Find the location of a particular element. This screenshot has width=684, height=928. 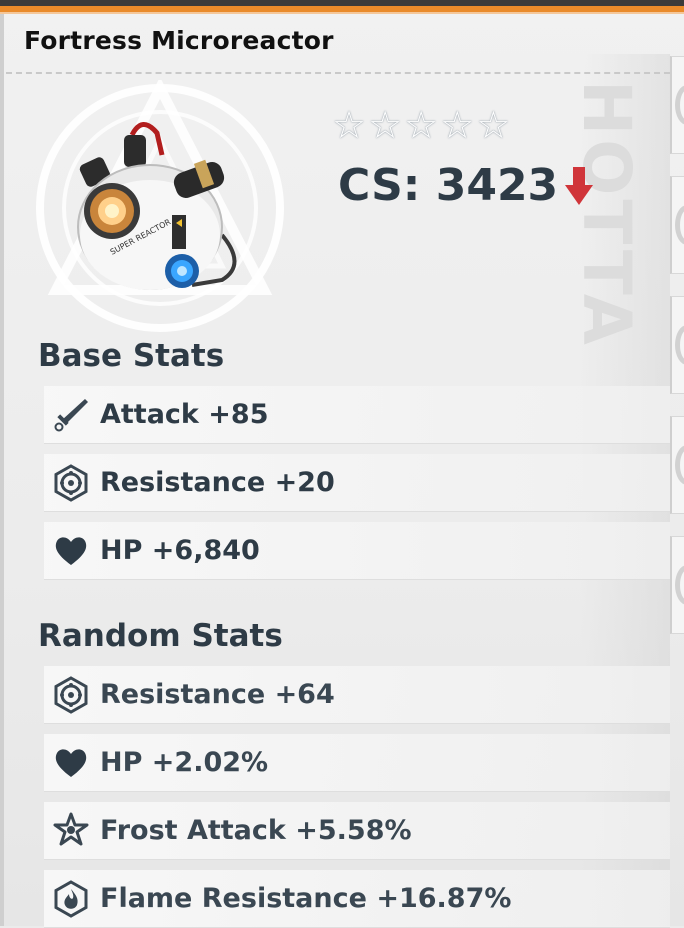

frost-icon is located at coordinates (71, 828).